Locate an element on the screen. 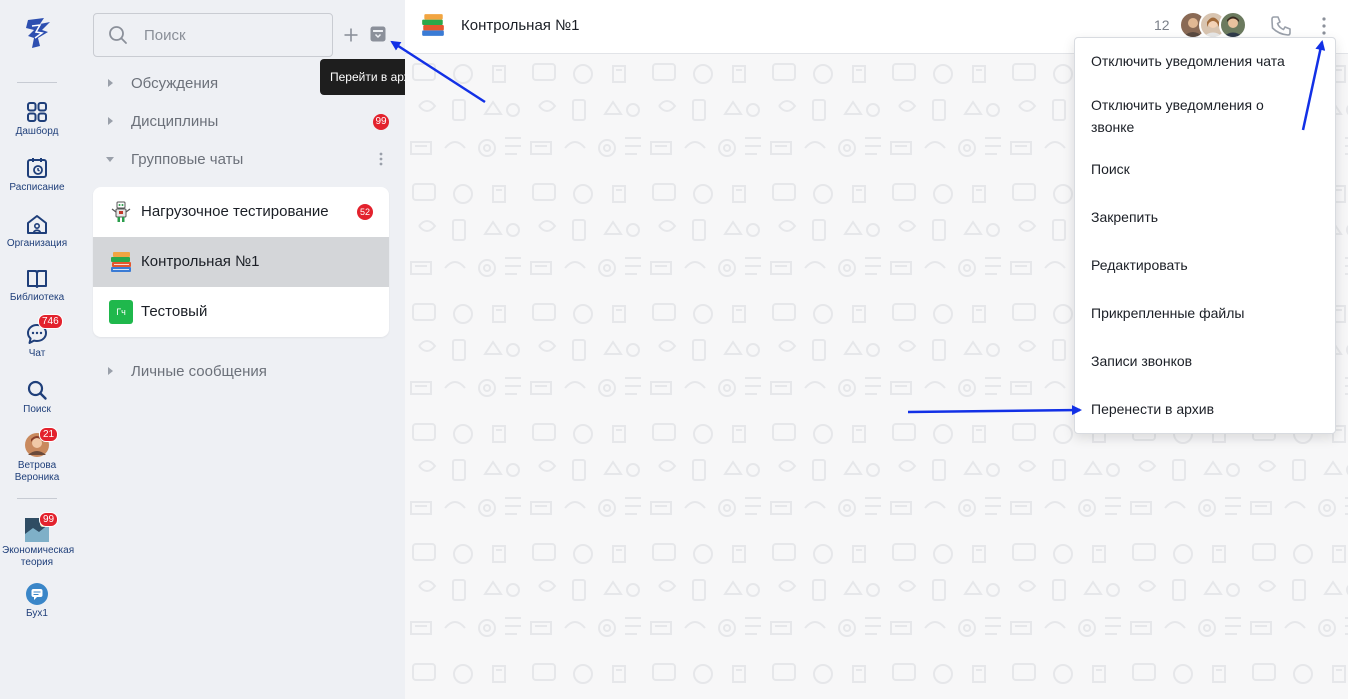 This screenshot has height=699, width=1348. chat-item-name: Нагрузочное тестирование is located at coordinates (235, 211).